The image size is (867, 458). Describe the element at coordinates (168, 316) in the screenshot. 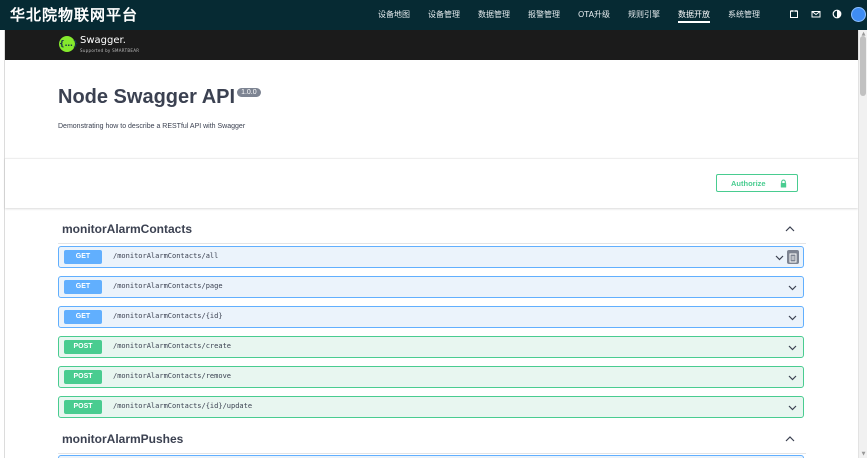

I see `operation-path: /monitorAlarmContacts/{id}` at that location.